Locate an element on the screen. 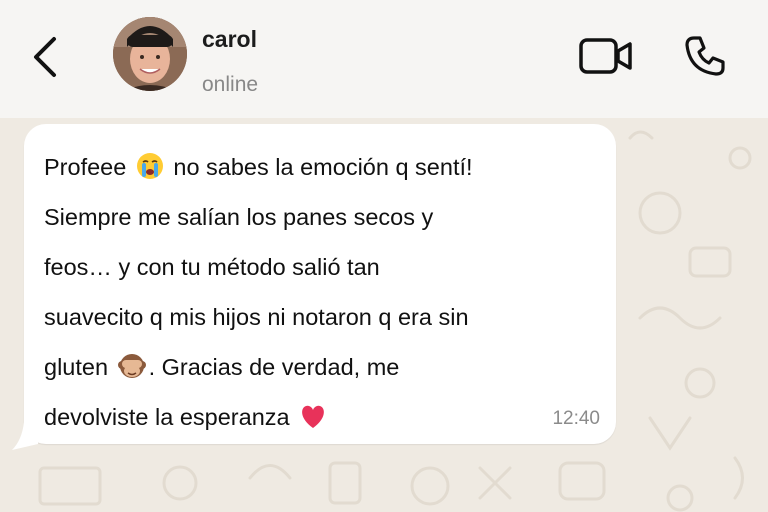 The width and height of the screenshot is (768, 512). message-line: gluten is located at coordinates (76, 367).